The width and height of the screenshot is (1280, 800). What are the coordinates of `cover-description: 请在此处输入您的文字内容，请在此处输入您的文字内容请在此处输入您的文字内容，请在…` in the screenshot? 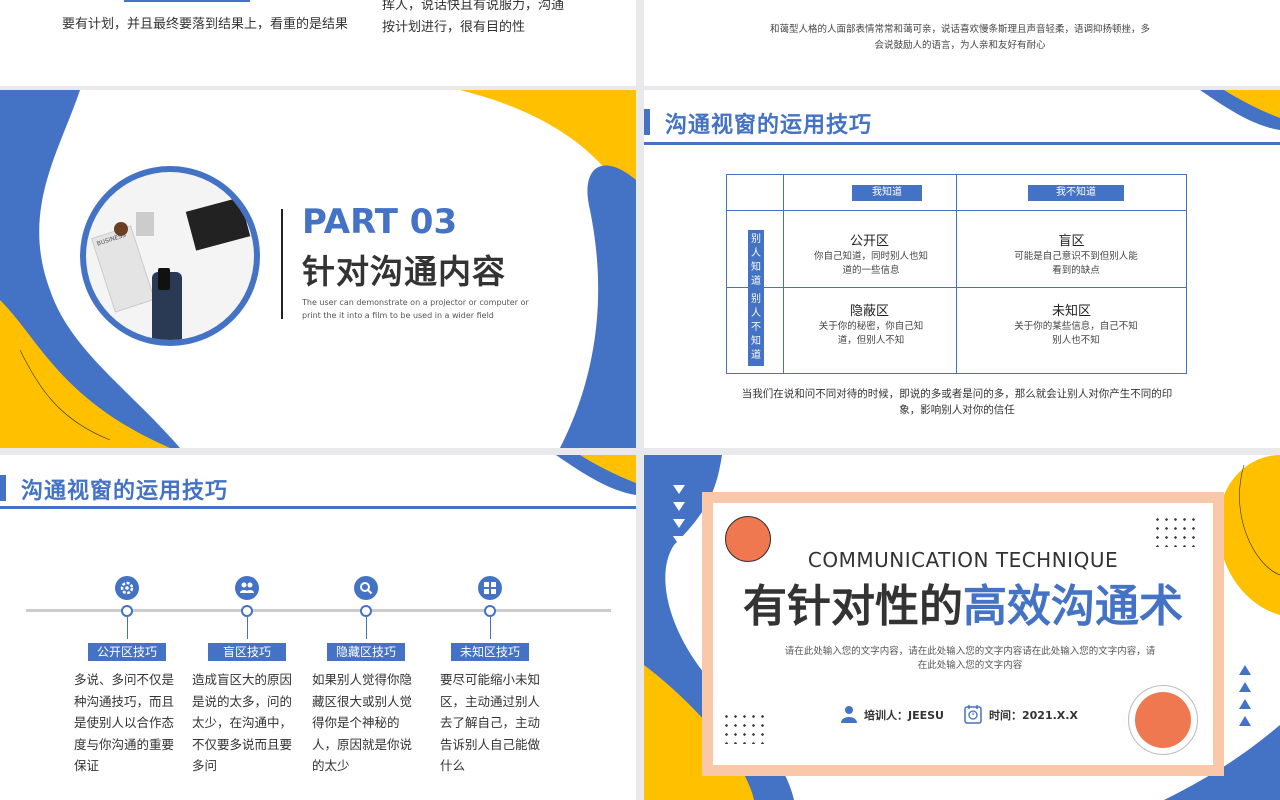 It's located at (970, 658).